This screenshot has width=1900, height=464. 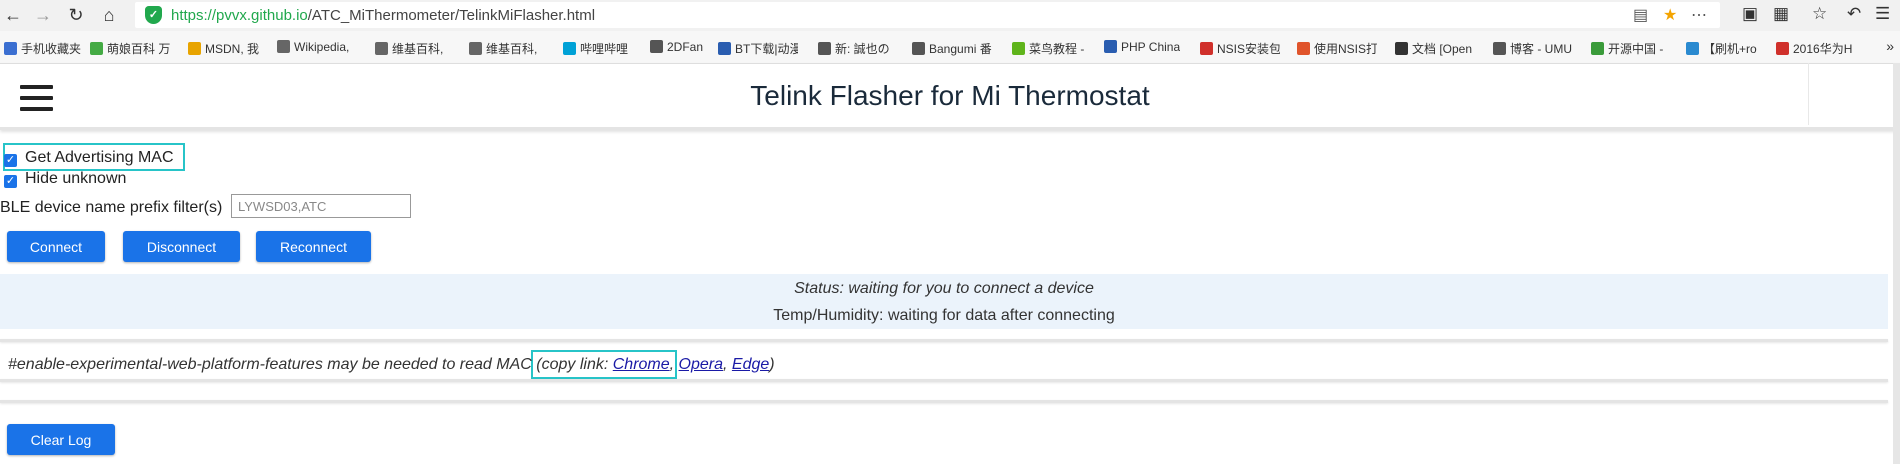 I want to click on home-icon: ⌂, so click(x=109, y=15).